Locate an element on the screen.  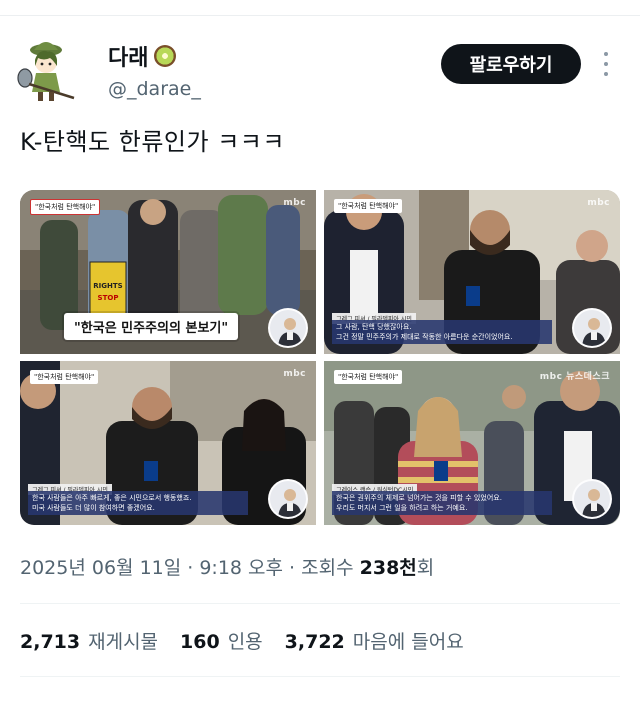
retweets-stat: 2,713 재게시물 is located at coordinates (89, 640).